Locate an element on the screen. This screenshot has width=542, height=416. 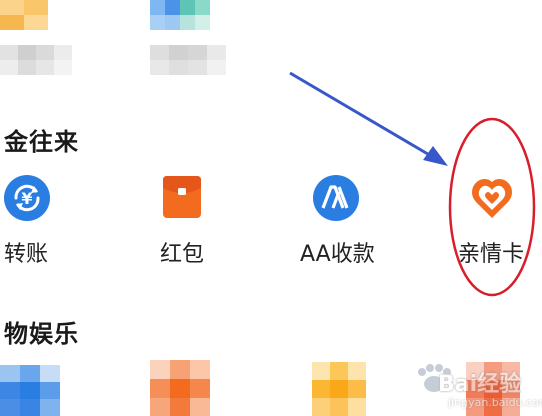
annotation-arrow is located at coordinates (364, 116).